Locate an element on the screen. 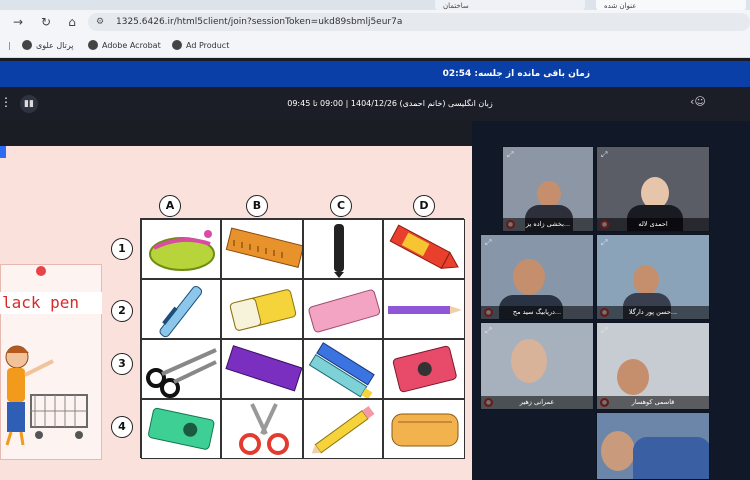 This screenshot has height=480, width=750. grid-cell-markers is located at coordinates (343, 369).